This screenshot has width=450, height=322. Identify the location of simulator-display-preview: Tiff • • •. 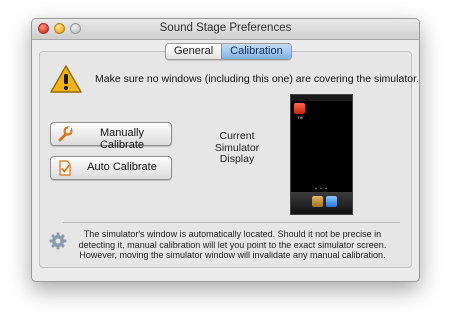
(321, 154).